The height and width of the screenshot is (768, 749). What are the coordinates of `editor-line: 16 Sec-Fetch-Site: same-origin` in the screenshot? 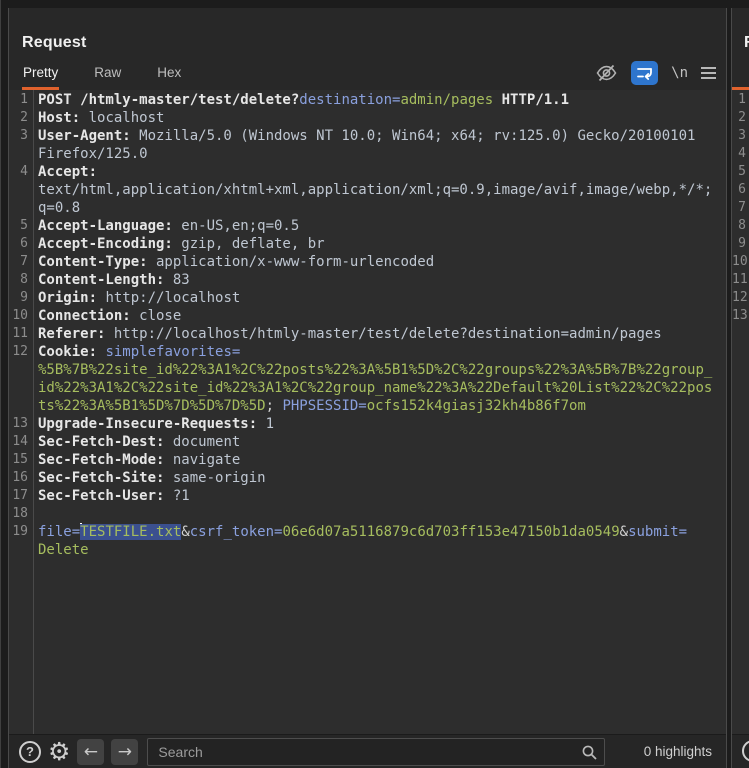 It's located at (367, 478).